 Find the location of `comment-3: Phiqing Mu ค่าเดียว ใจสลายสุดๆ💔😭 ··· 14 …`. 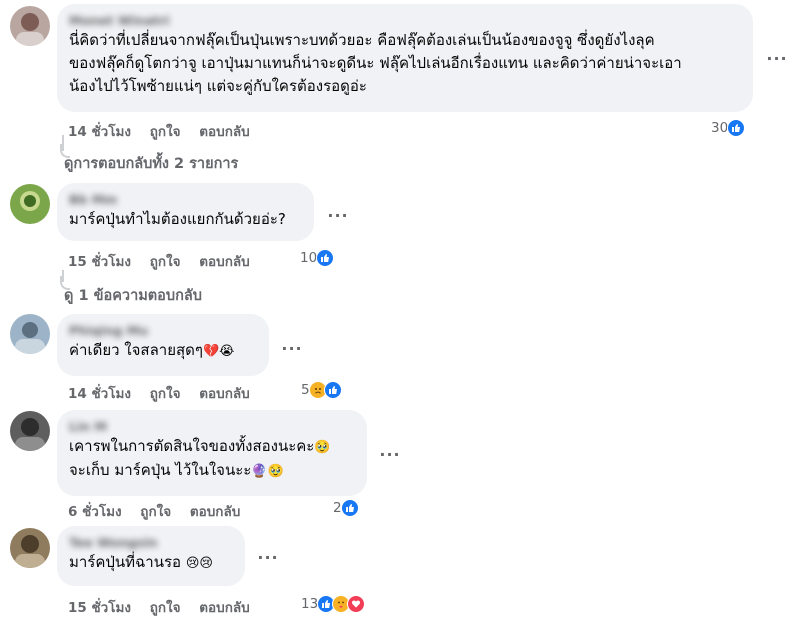

comment-3: Phiqing Mu ค่าเดียว ใจสลายสุดๆ💔😭 ··· 14 … is located at coordinates (400, 357).